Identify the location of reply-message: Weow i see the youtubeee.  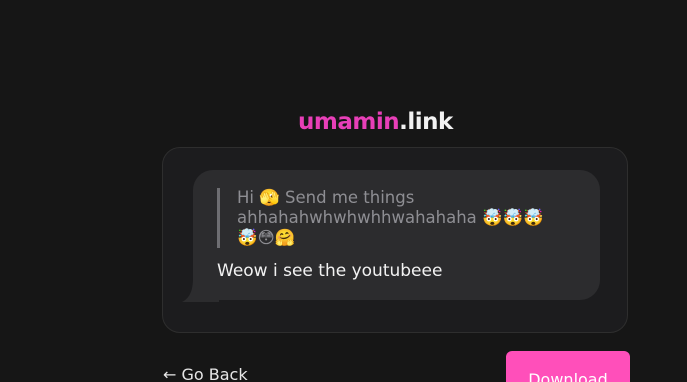
(330, 271).